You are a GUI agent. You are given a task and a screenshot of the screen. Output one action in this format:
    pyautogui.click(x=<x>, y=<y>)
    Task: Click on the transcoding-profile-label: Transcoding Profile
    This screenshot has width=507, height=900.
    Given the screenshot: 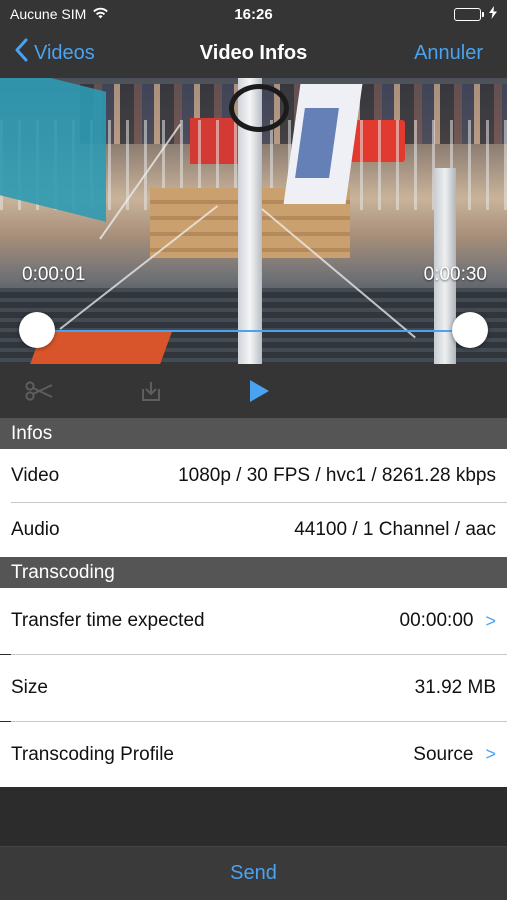 What is the action you would take?
    pyautogui.click(x=92, y=754)
    